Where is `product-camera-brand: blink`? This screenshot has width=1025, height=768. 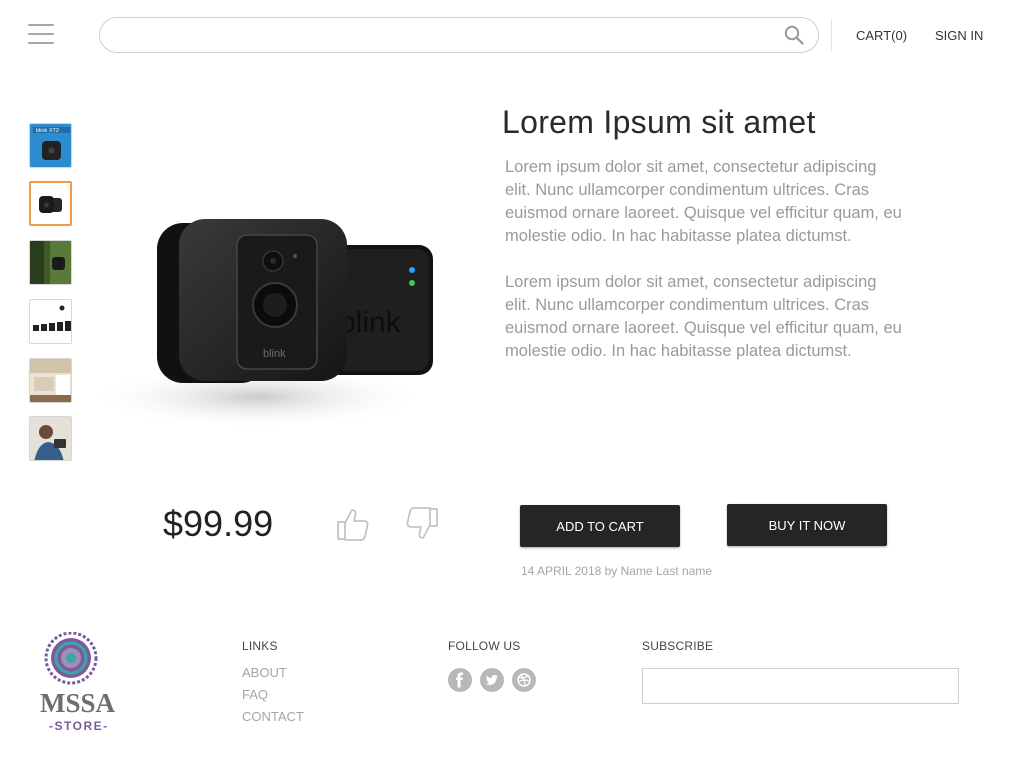 product-camera-brand: blink is located at coordinates (274, 354).